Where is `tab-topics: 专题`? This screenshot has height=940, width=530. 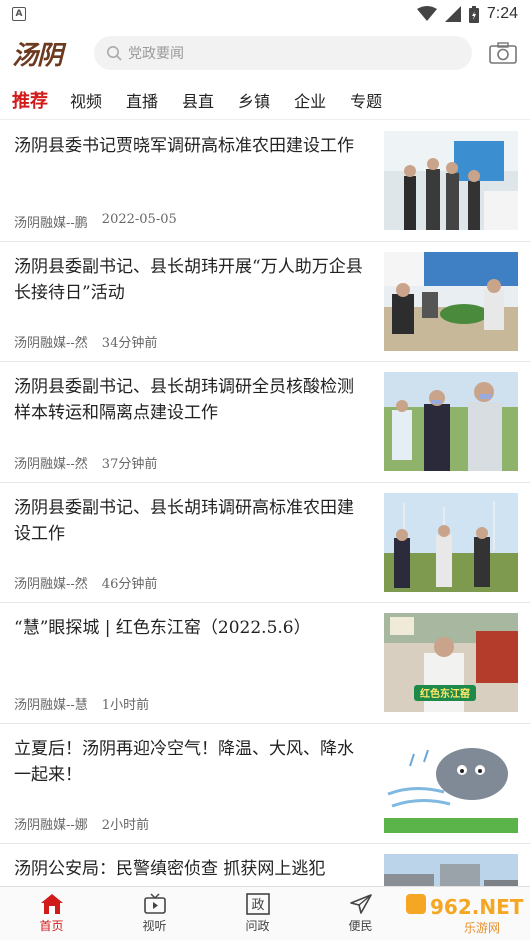 tab-topics: 专题 is located at coordinates (366, 100).